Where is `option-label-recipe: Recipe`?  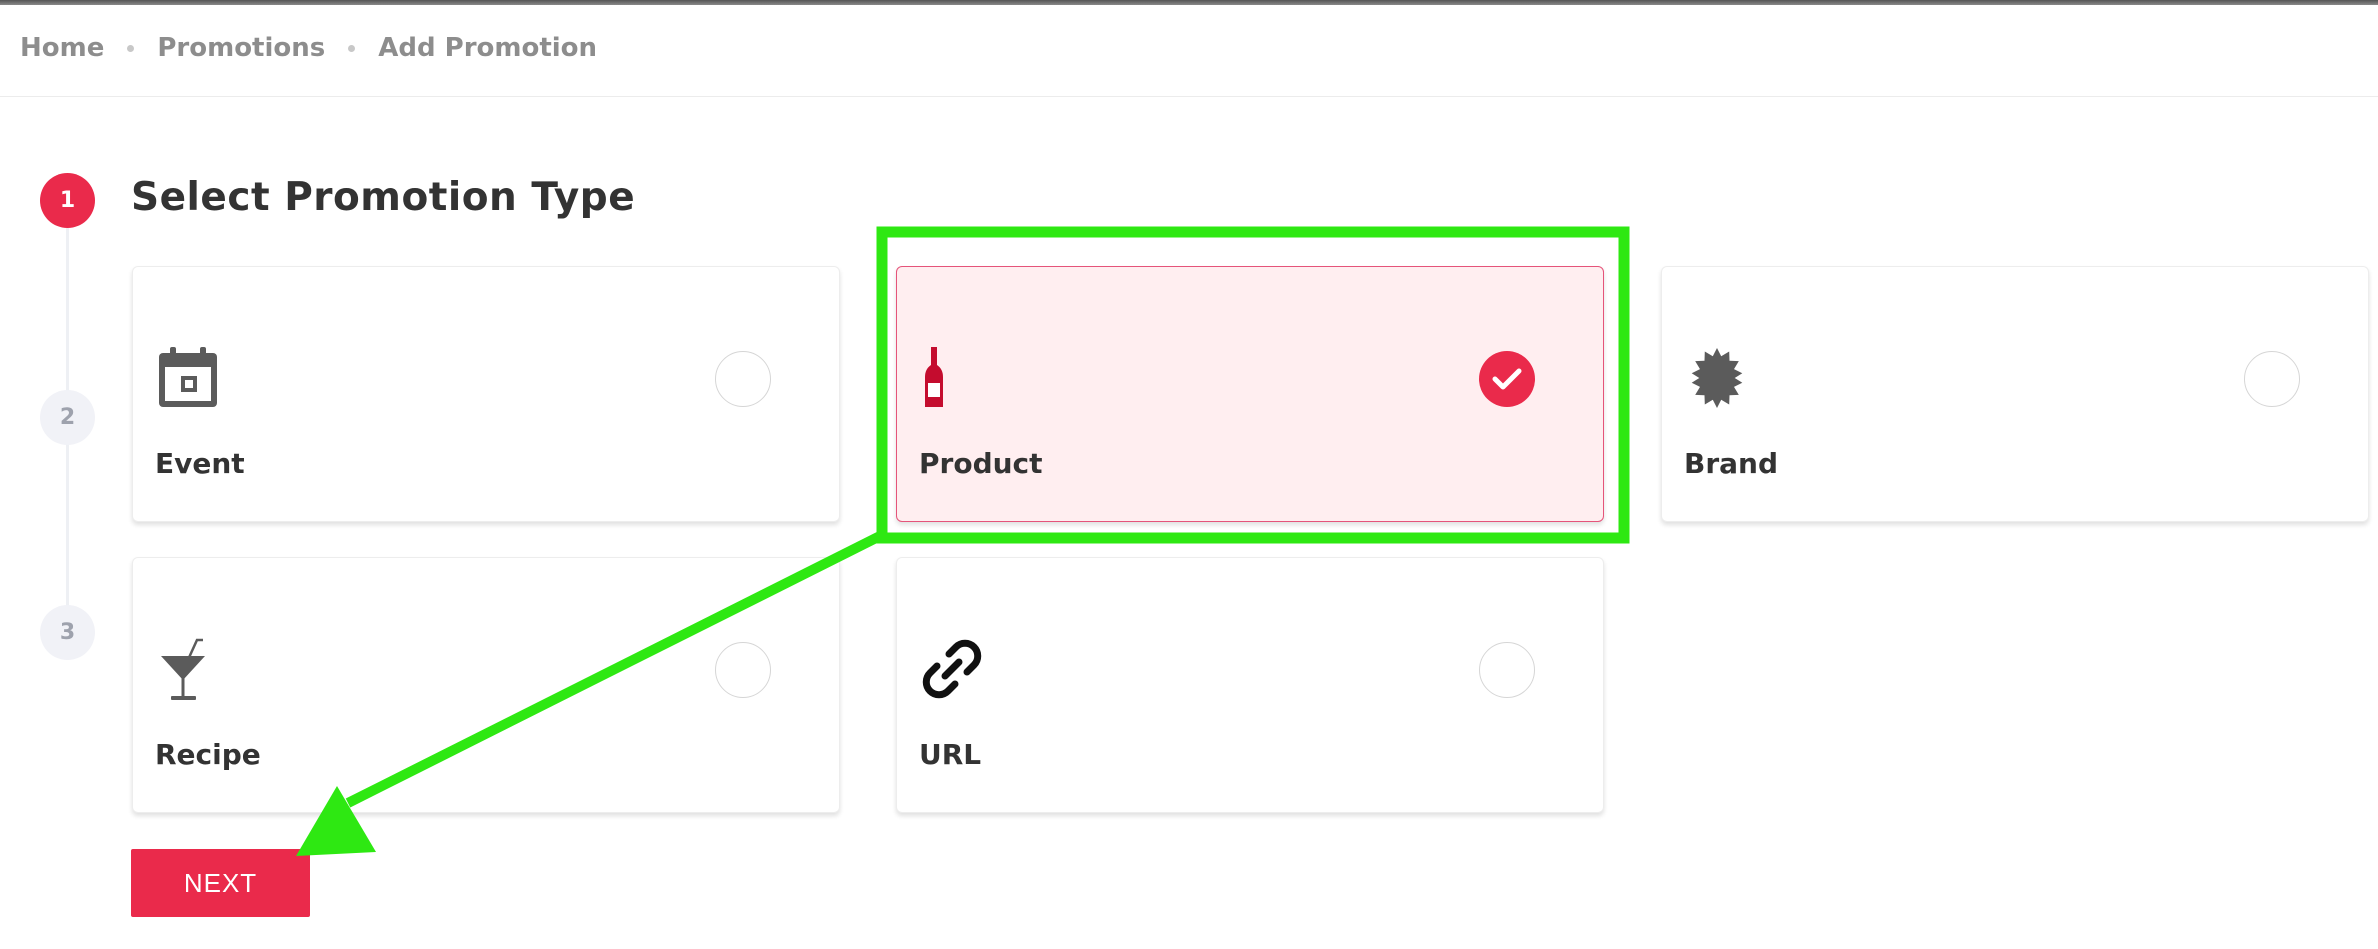
option-label-recipe: Recipe is located at coordinates (208, 754).